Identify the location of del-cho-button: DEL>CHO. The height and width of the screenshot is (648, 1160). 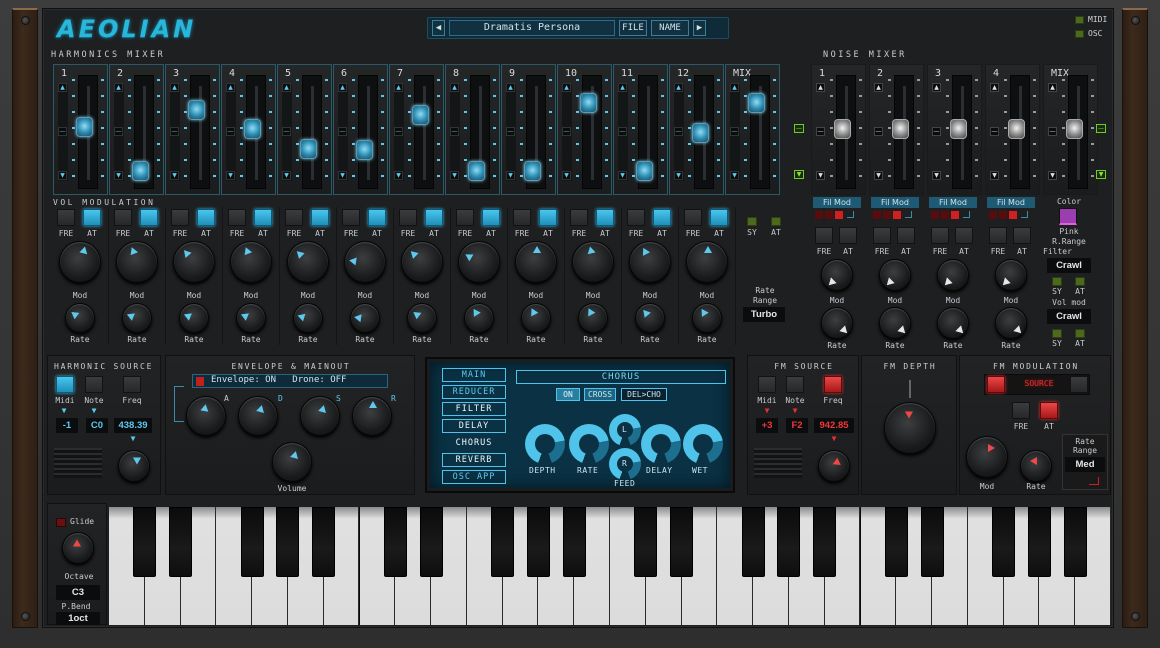
(644, 394).